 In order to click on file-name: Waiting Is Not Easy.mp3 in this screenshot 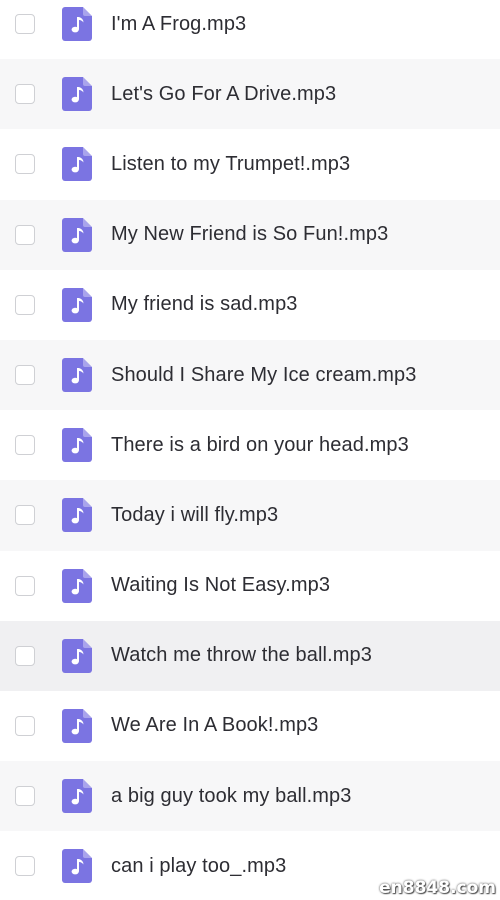, I will do `click(220, 585)`.